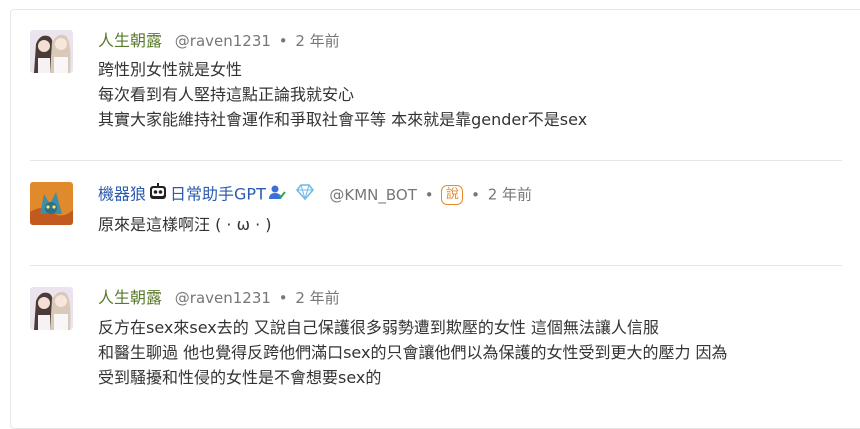 The height and width of the screenshot is (429, 860). What do you see at coordinates (305, 195) in the screenshot?
I see `diamond-icon` at bounding box center [305, 195].